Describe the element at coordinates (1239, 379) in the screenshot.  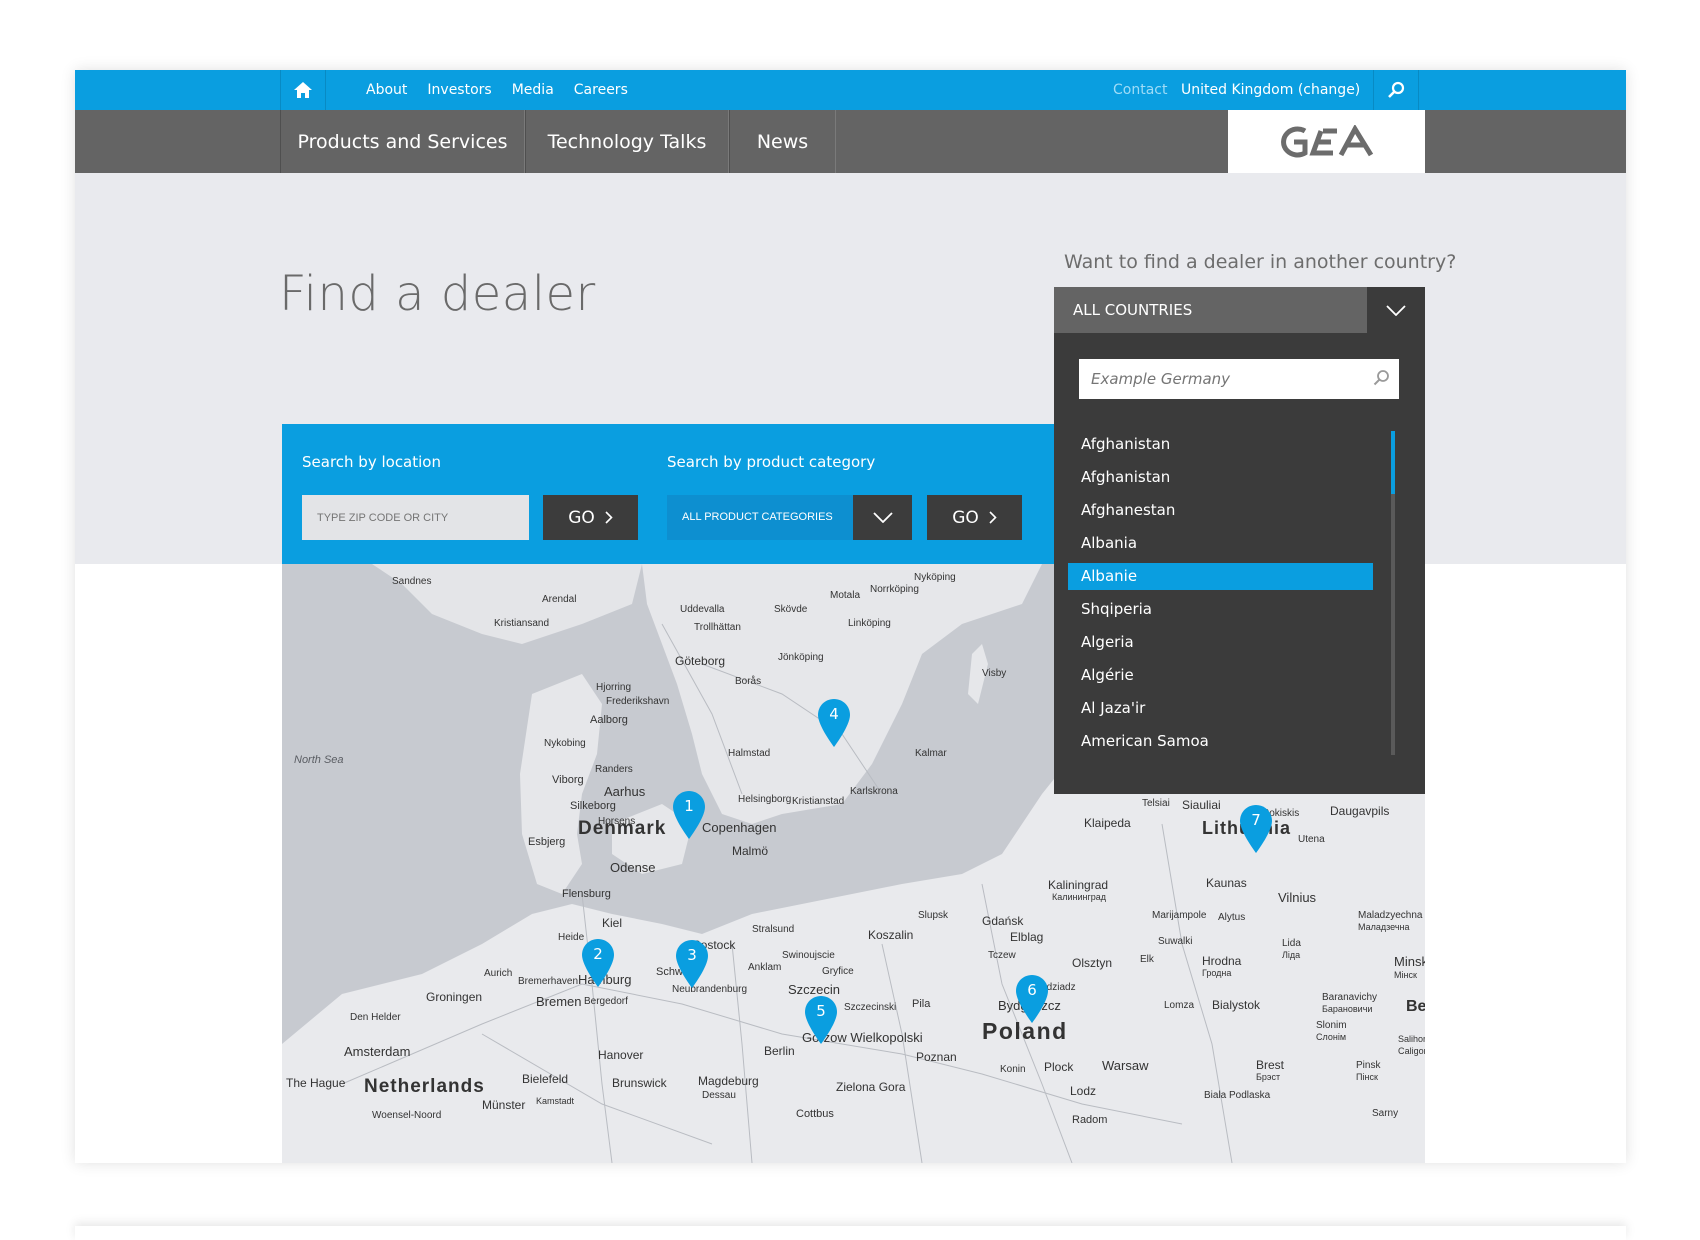
I see `country-search-input` at that location.